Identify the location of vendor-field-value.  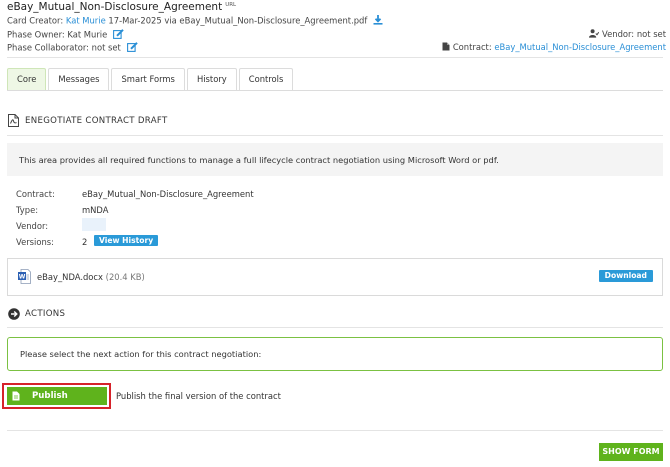
(94, 224).